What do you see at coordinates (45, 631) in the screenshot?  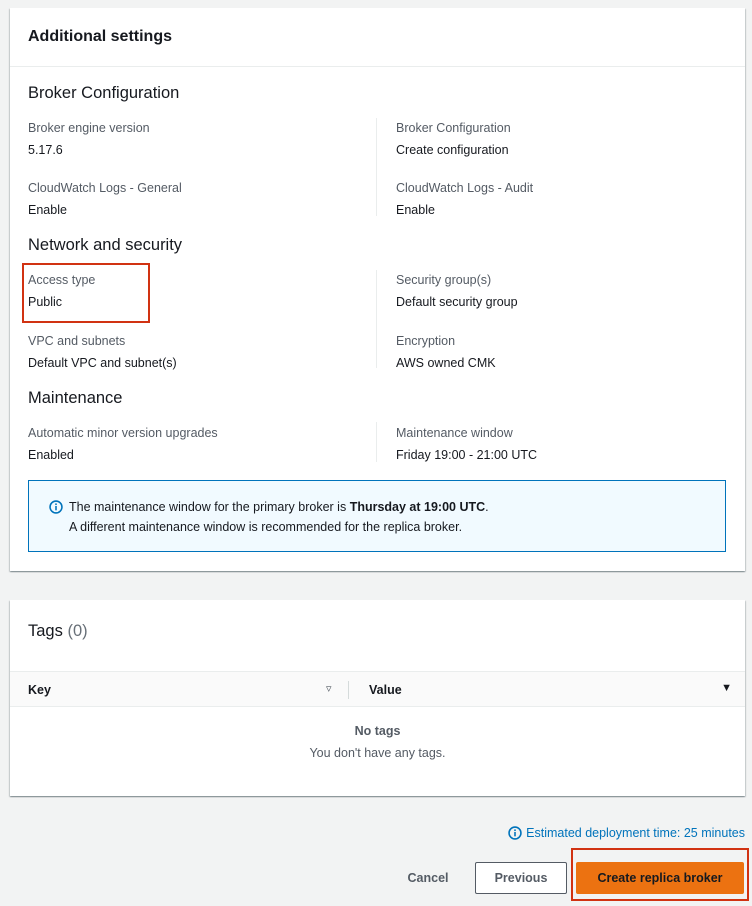 I see `tags-title-label: Tags` at bounding box center [45, 631].